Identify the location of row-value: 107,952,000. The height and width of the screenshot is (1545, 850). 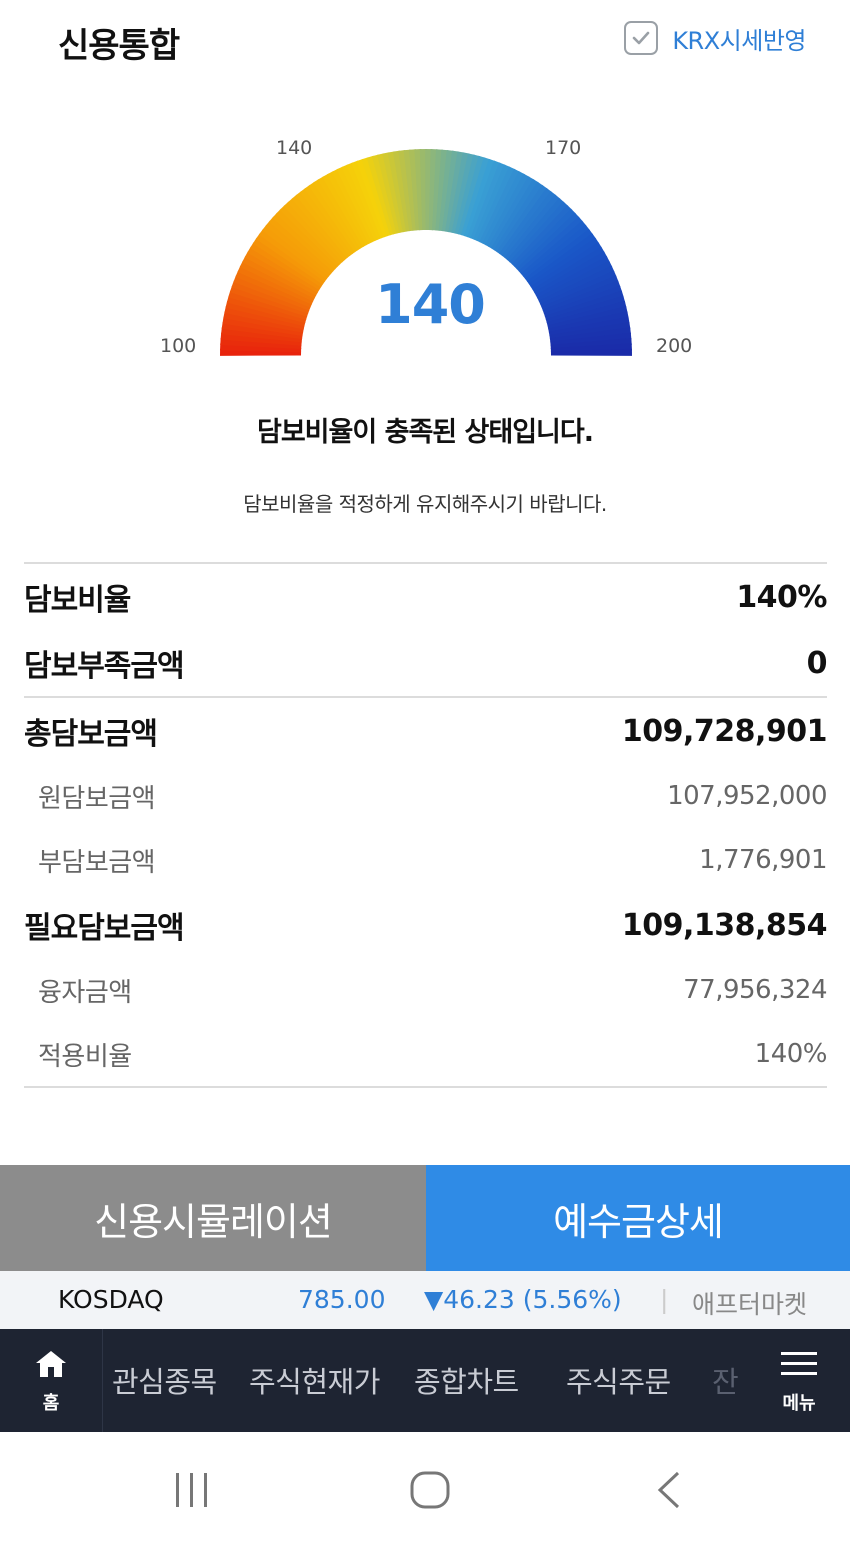
(747, 796).